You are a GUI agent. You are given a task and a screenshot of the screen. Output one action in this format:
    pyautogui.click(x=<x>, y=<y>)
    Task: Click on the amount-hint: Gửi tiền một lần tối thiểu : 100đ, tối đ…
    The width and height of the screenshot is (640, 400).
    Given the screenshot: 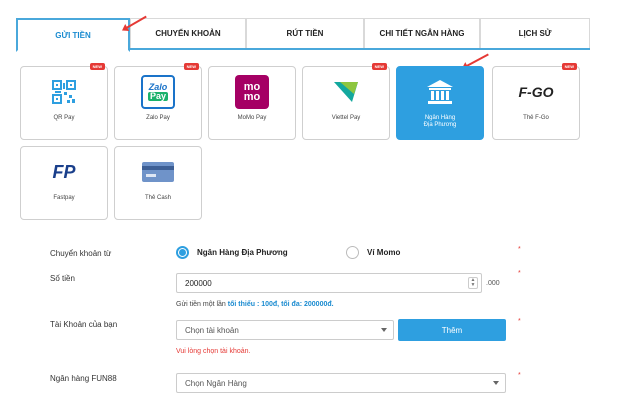 What is the action you would take?
    pyautogui.click(x=255, y=304)
    